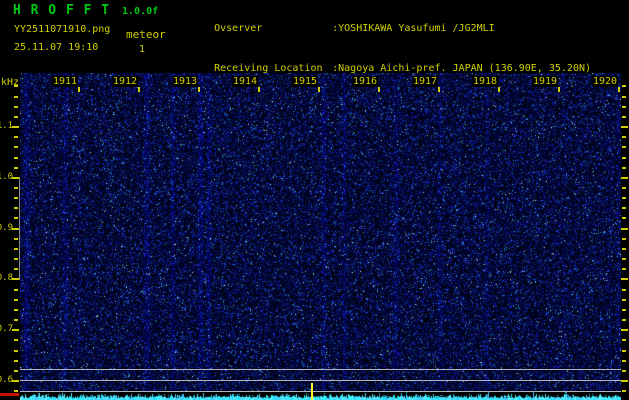 Image resolution: width=629 pixels, height=400 pixels. Describe the element at coordinates (245, 81) in the screenshot. I see `time-tick-label: 1914` at that location.